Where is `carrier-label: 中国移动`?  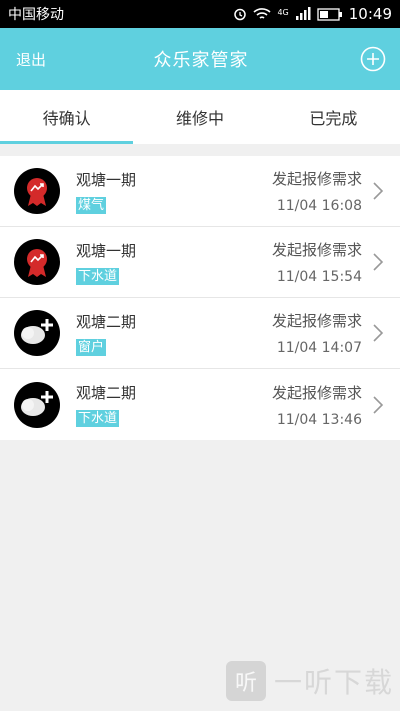 carrier-label: 中国移动 is located at coordinates (36, 15).